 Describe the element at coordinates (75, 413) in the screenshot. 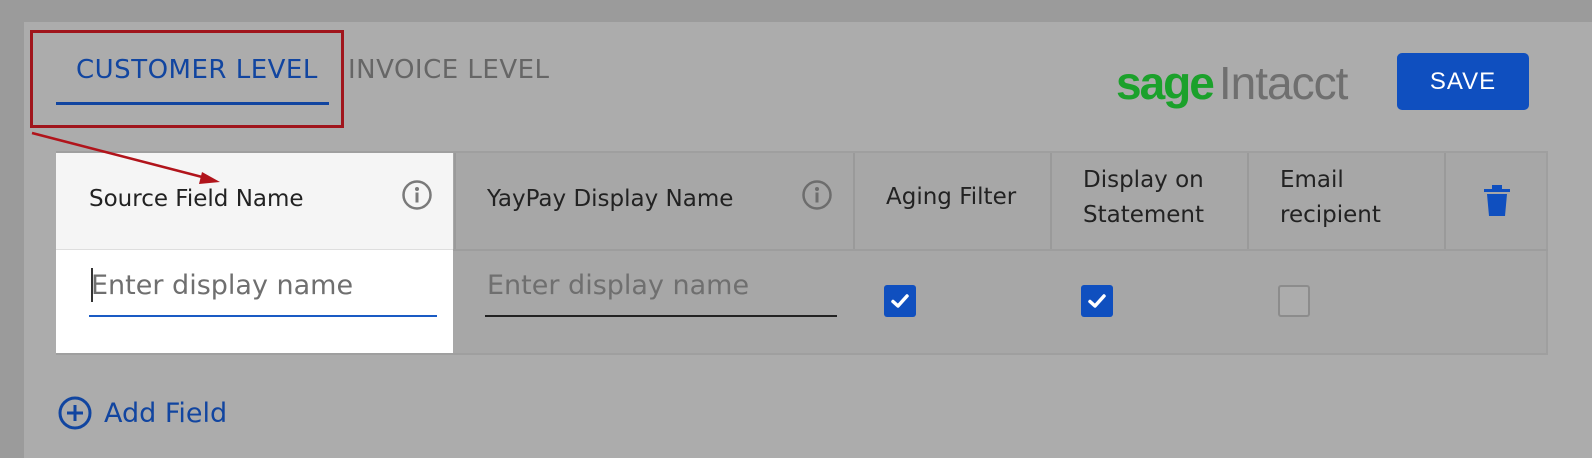

I see `plus-circle-icon` at that location.